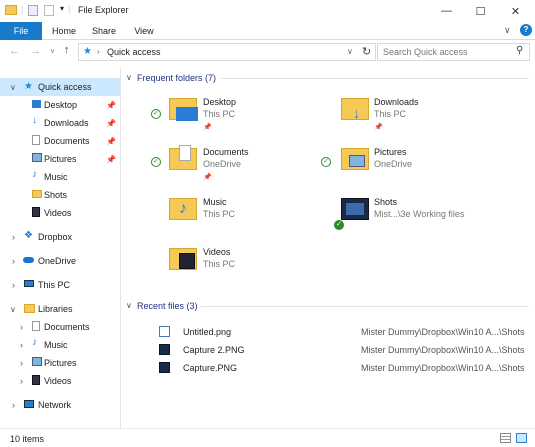  I want to click on address-dropdown-icon: ∨, so click(350, 51).